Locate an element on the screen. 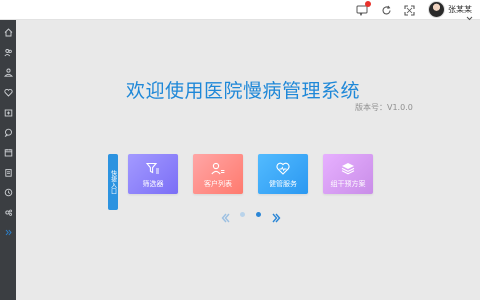  user-group-icon is located at coordinates (8, 72).